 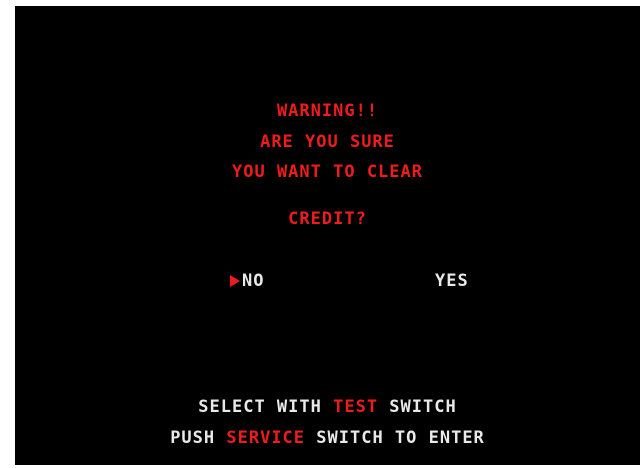 I want to click on instruction-service-keyword: SERVICE, so click(x=266, y=438).